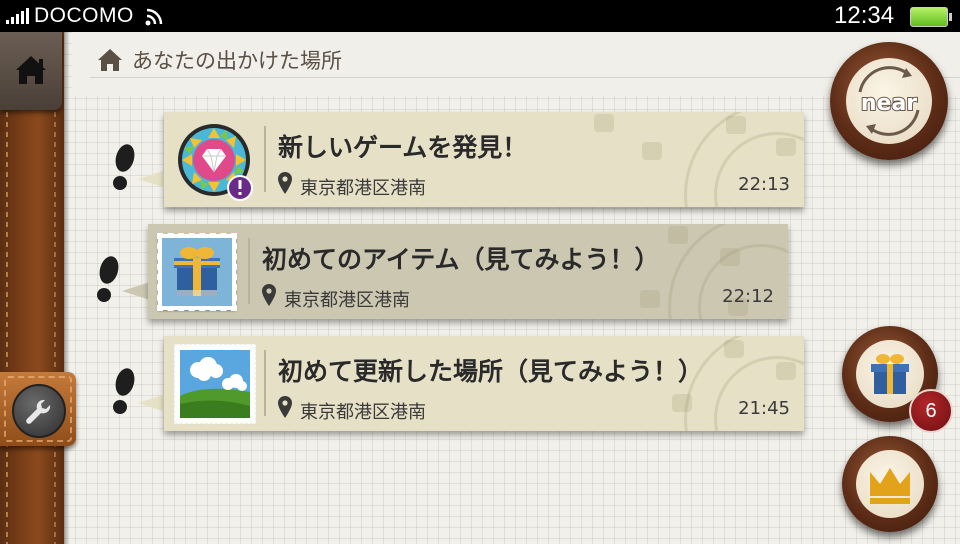 The image size is (960, 544). I want to click on event-card-selected: 初めてのアイテム（見てみよう！） 東京都港区港南 22:12, so click(468, 271).